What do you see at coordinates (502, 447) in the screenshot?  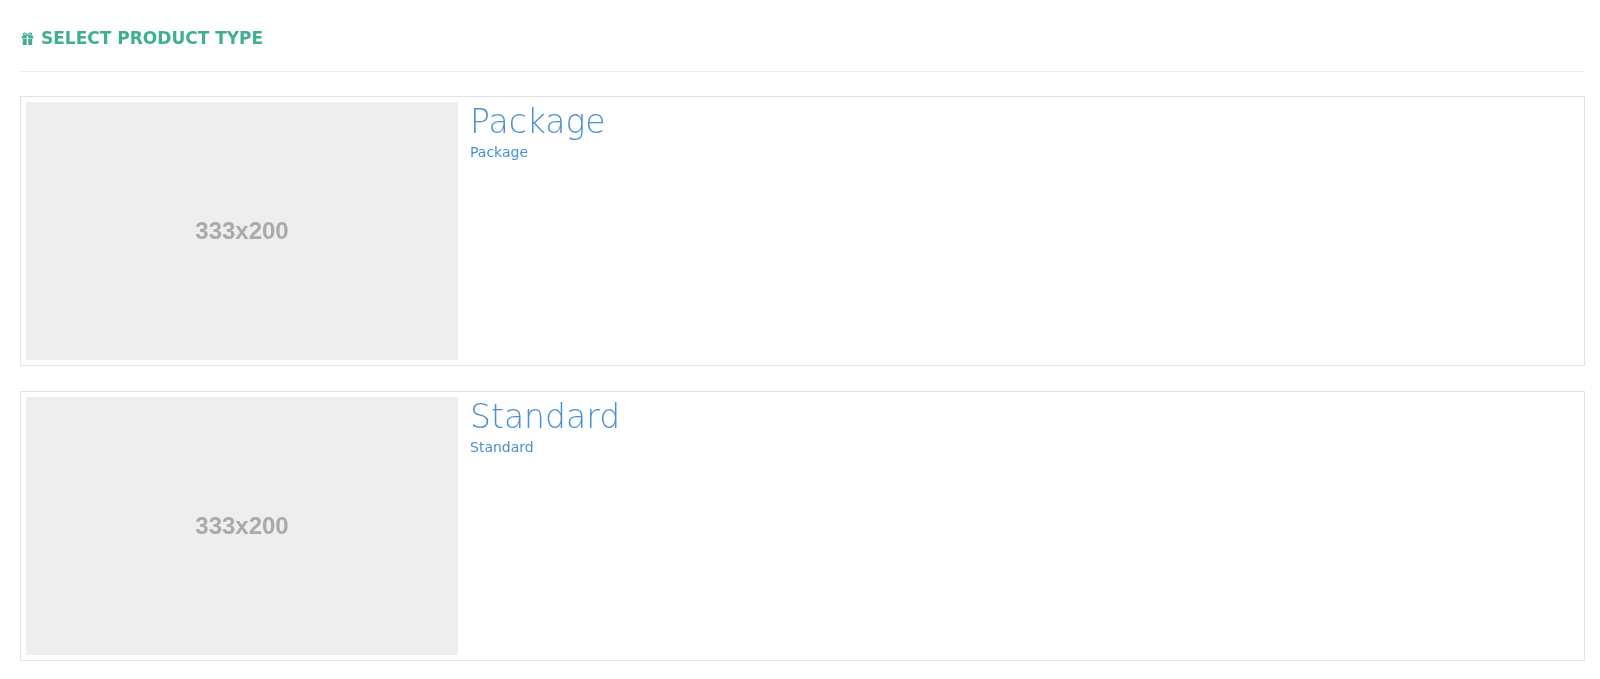 I see `product-subtitle: Standard` at bounding box center [502, 447].